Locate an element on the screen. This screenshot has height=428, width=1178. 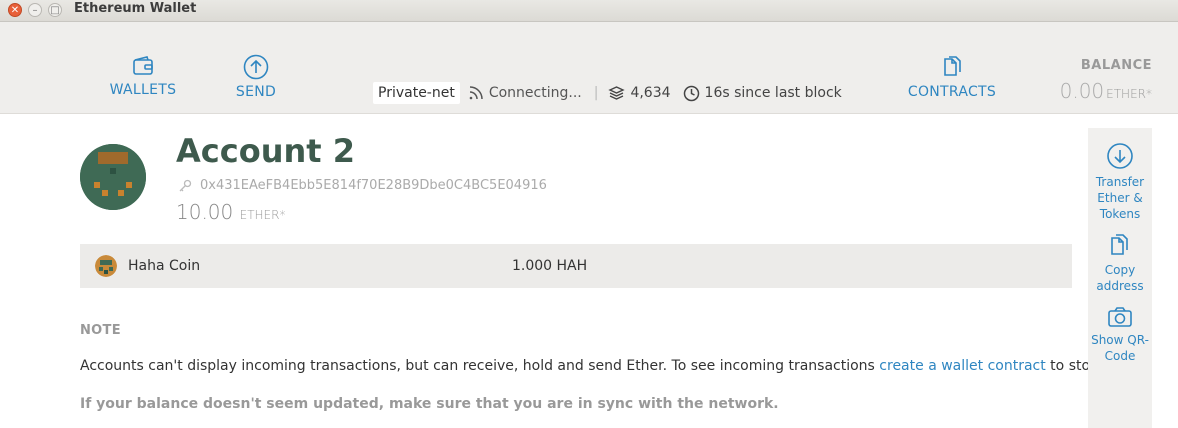
last-block-time: 16s since last block is located at coordinates (762, 93).